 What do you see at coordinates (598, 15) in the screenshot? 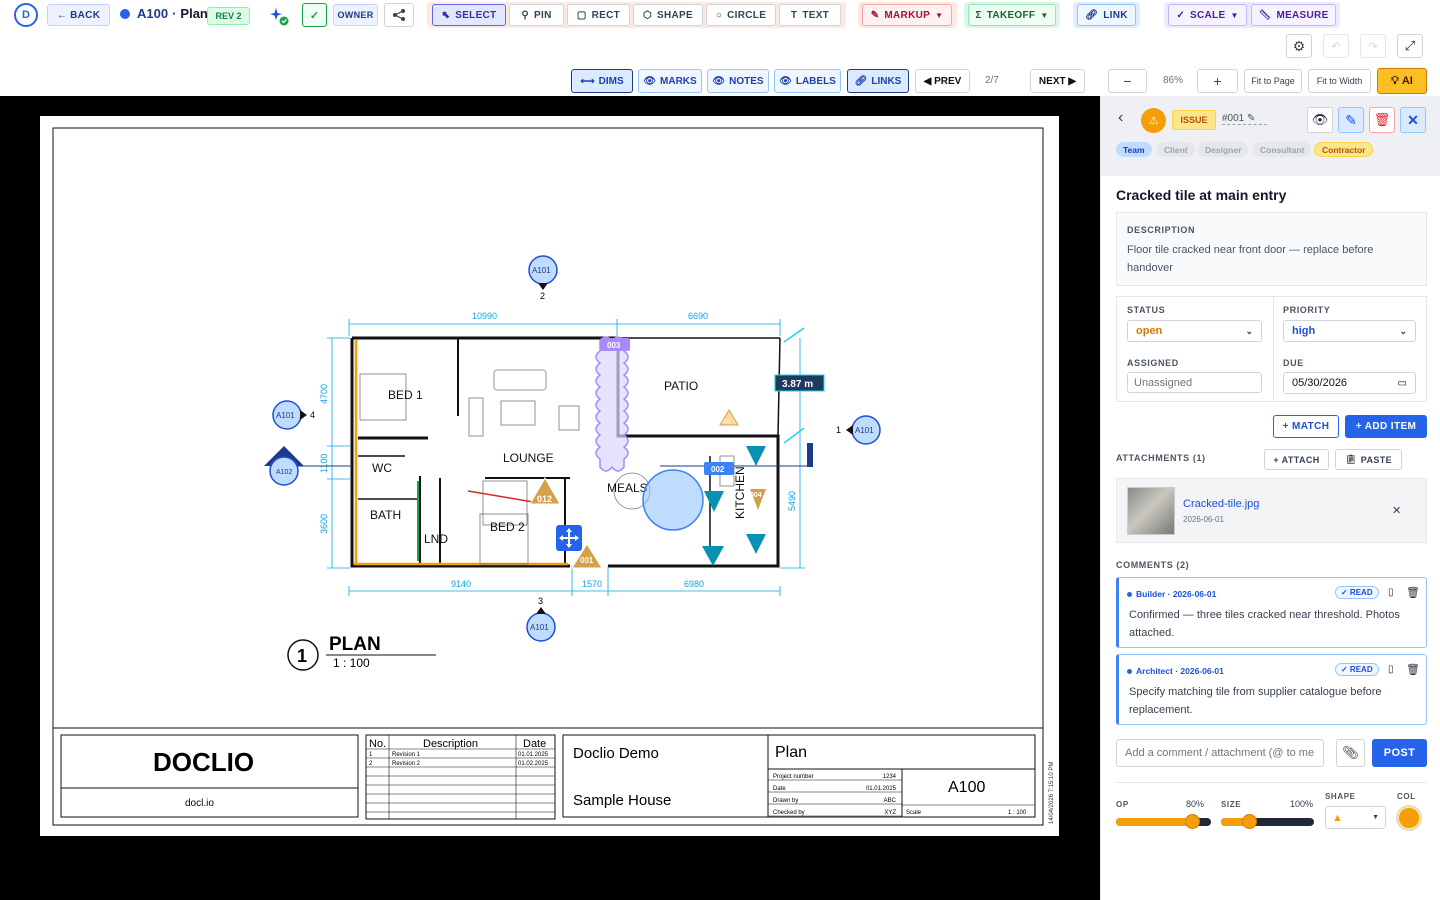
I see `rect-tool: ▢ RECT` at bounding box center [598, 15].